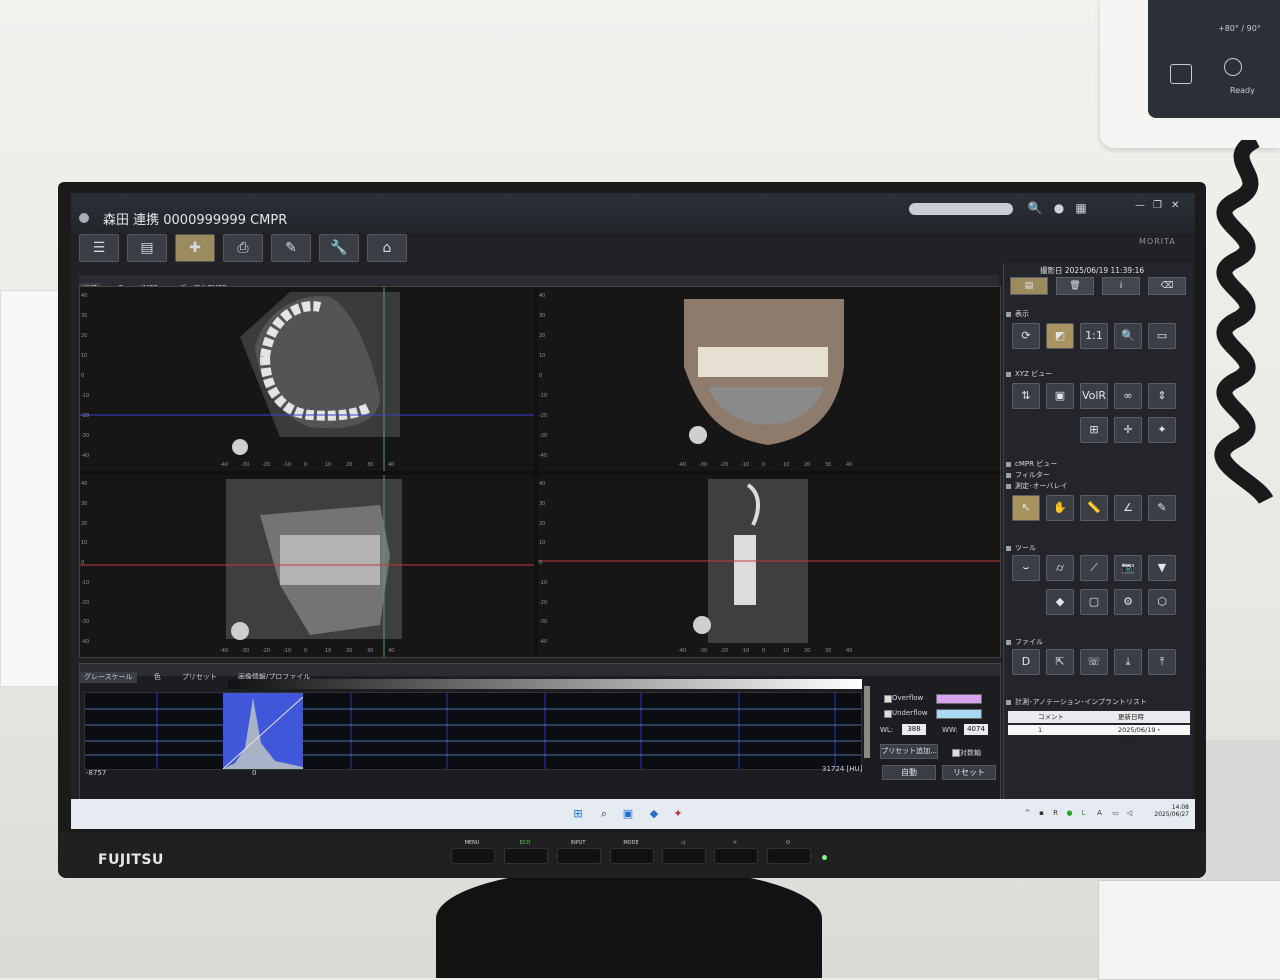  What do you see at coordinates (914, 729) in the screenshot?
I see `wl-input: 388` at bounding box center [914, 729].